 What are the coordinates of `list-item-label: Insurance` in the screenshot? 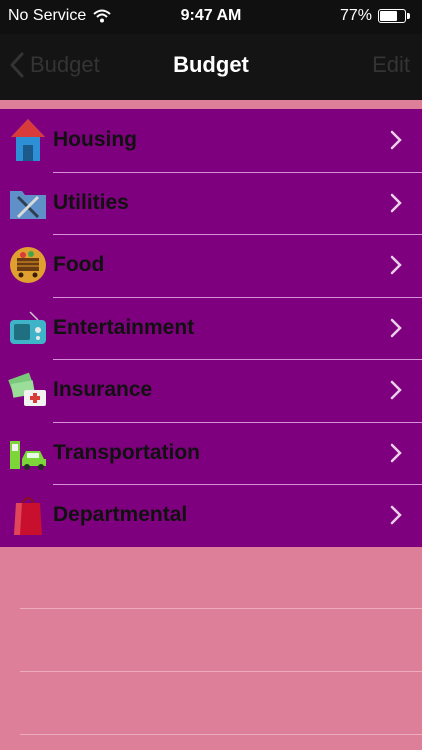 It's located at (103, 390).